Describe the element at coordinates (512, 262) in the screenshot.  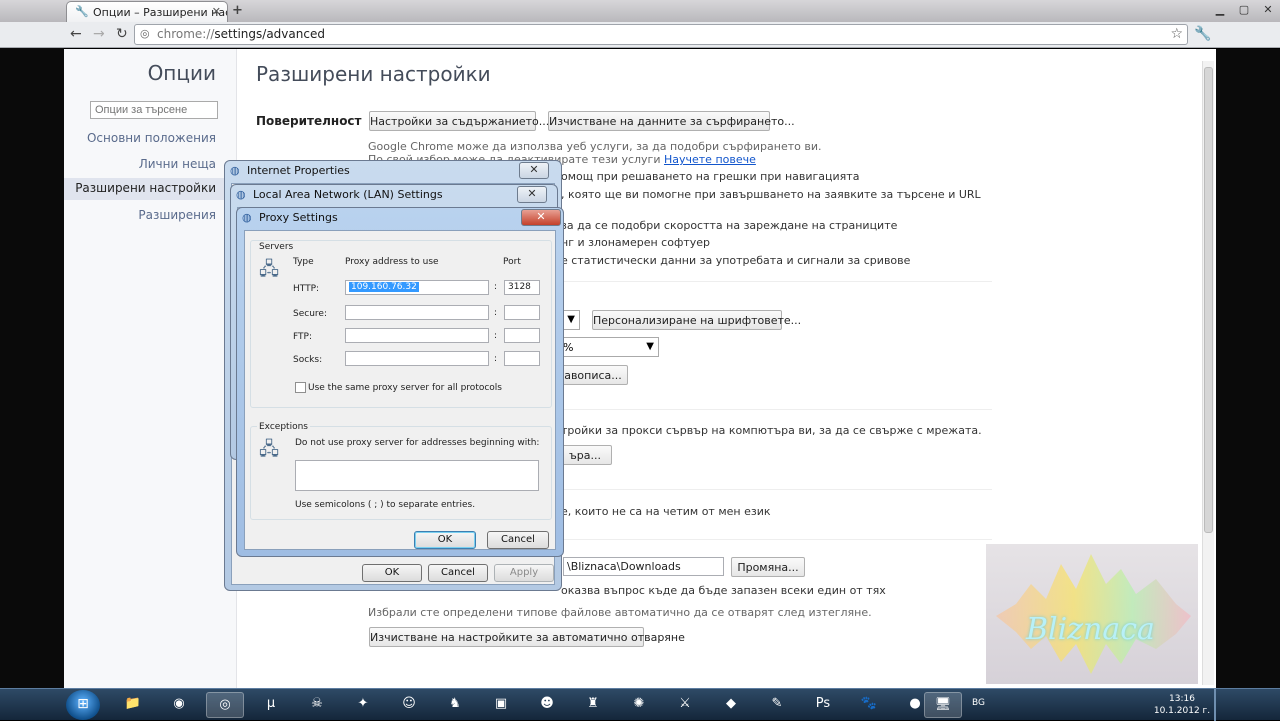
I see `port-column-header: Port` at that location.